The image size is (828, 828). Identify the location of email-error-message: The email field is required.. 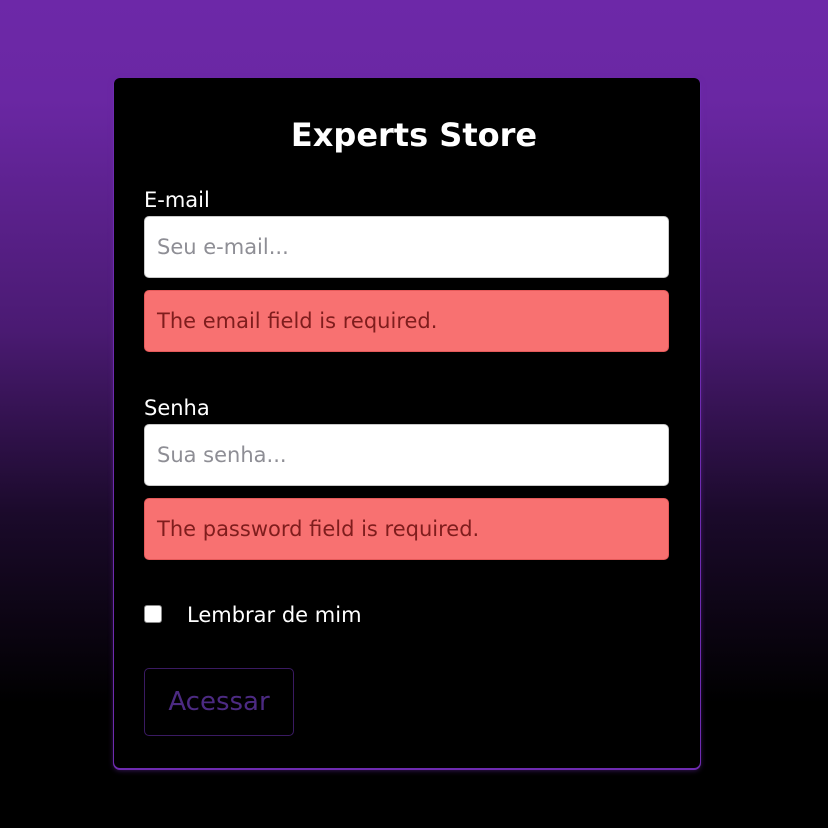
(406, 321).